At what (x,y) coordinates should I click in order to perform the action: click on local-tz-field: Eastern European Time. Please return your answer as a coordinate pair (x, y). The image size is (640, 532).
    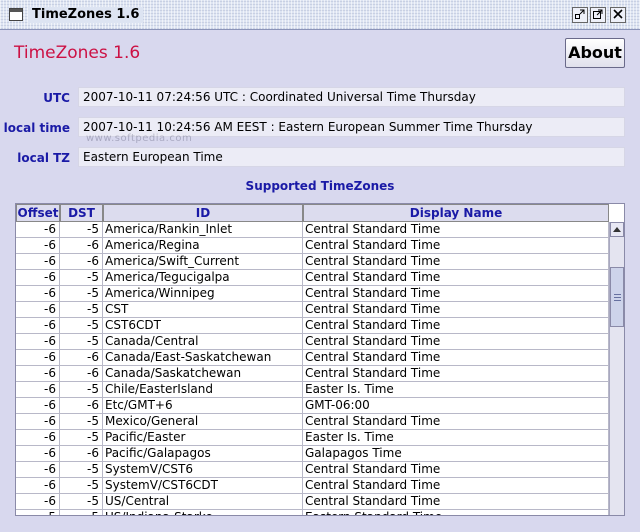
    Looking at the image, I should click on (351, 157).